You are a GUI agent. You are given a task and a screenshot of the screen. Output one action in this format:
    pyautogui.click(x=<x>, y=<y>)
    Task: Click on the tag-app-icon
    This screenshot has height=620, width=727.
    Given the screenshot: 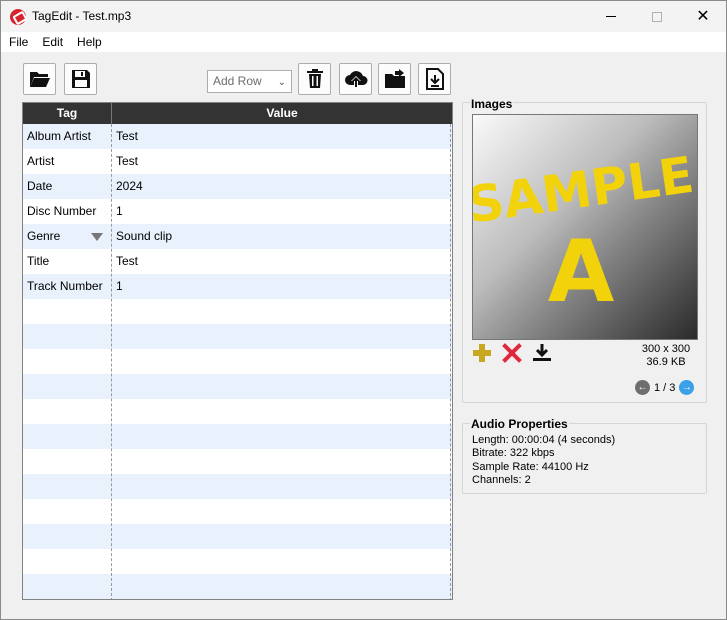 What is the action you would take?
    pyautogui.click(x=18, y=17)
    